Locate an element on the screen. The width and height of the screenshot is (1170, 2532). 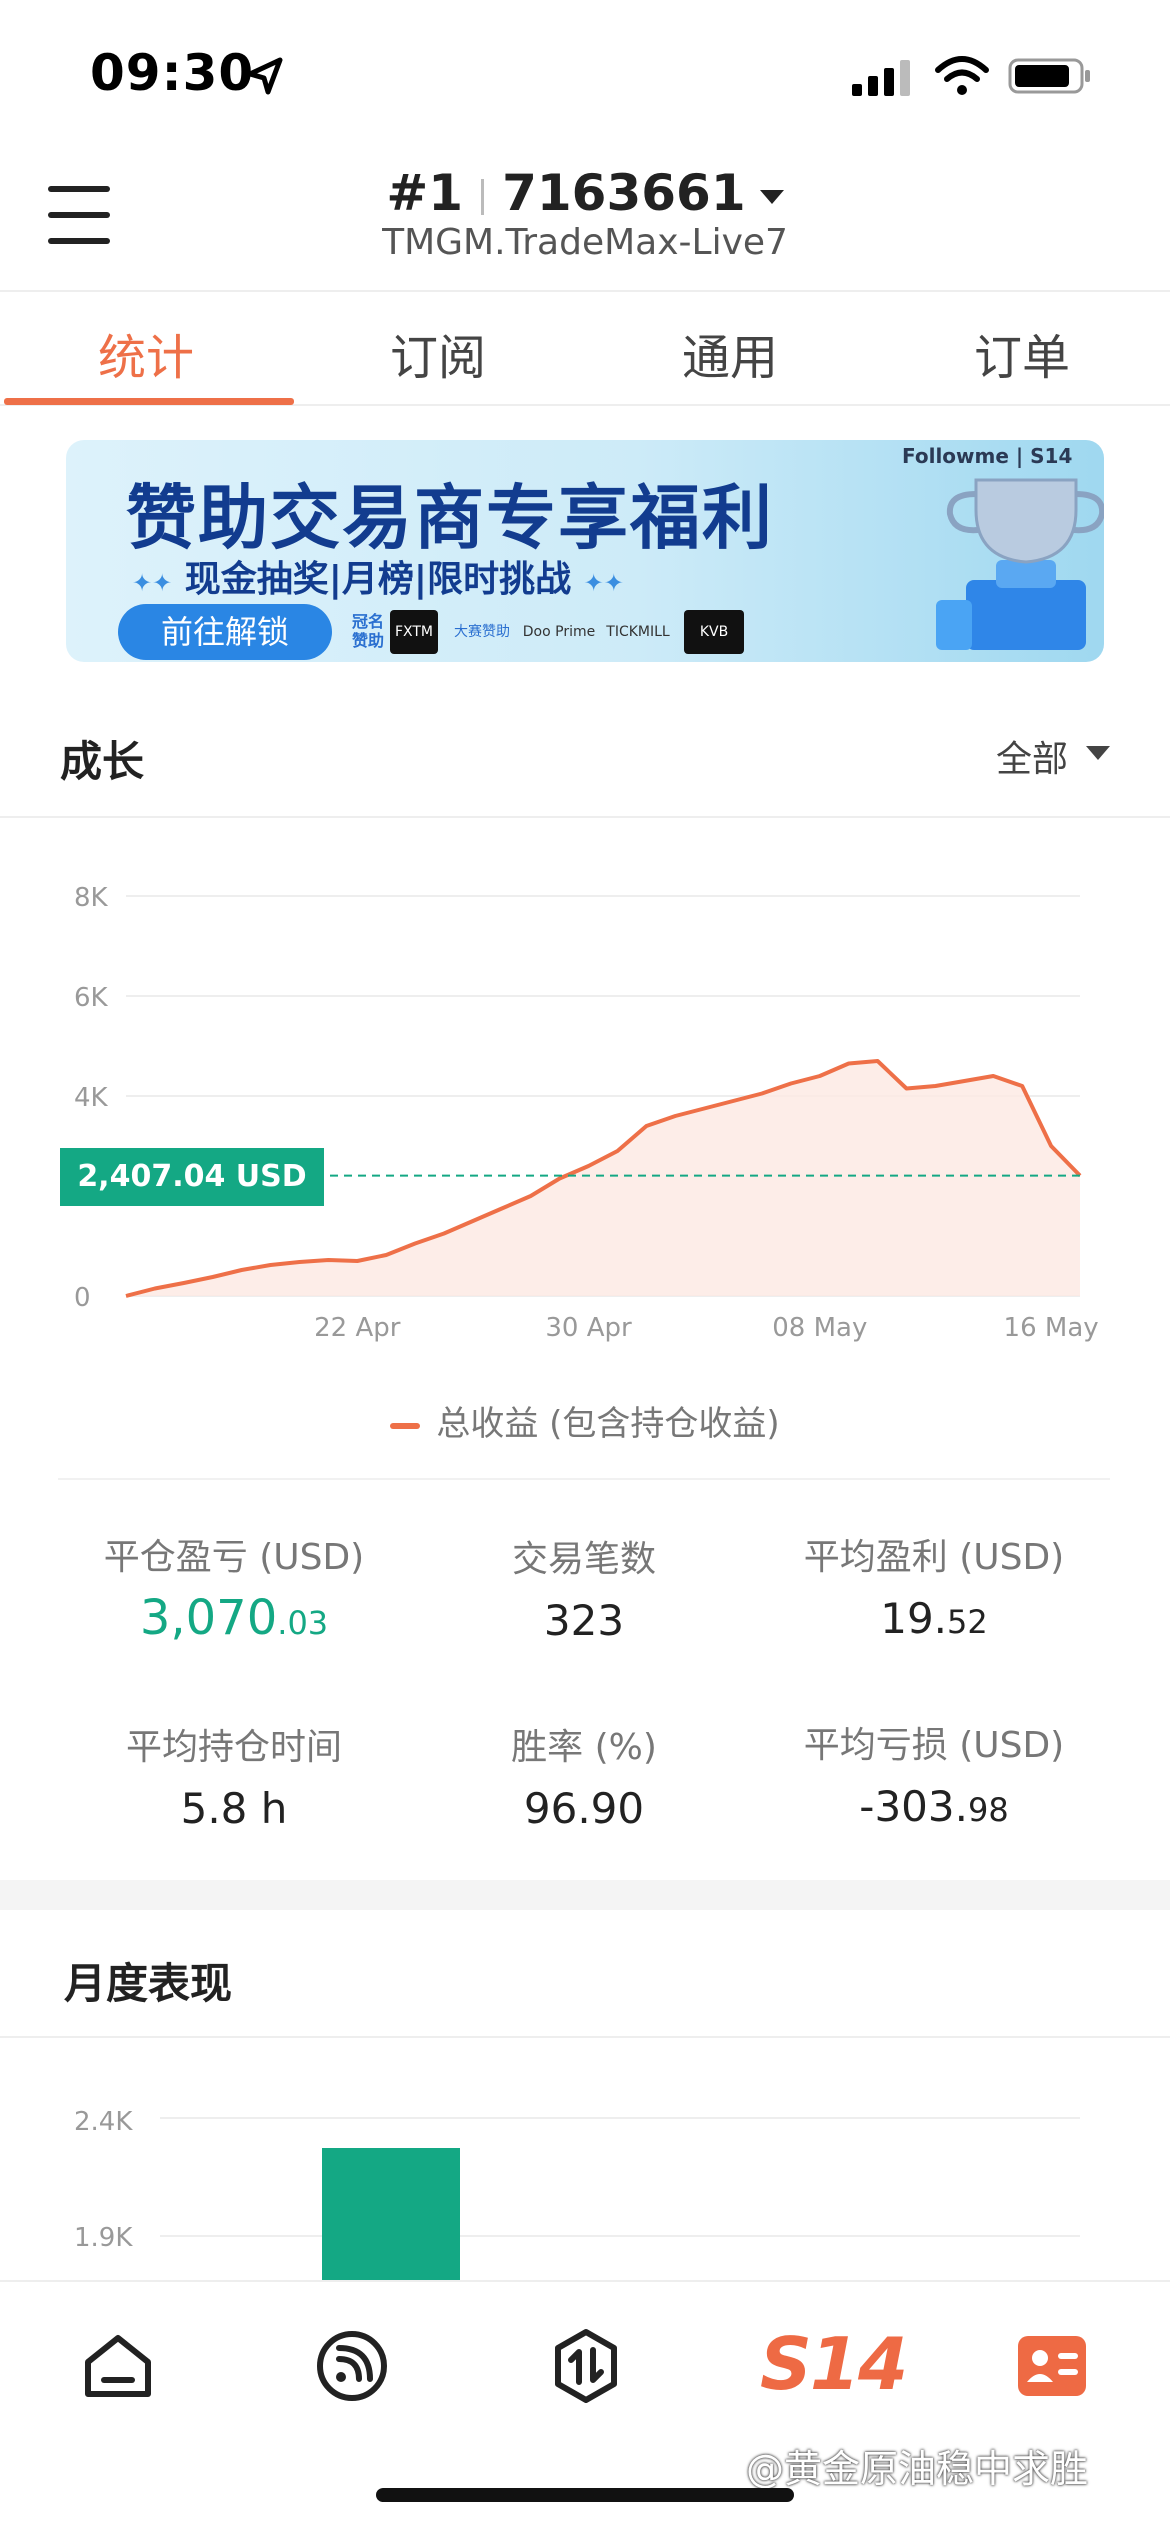
tab-statistics: 统计 is located at coordinates (146, 353).